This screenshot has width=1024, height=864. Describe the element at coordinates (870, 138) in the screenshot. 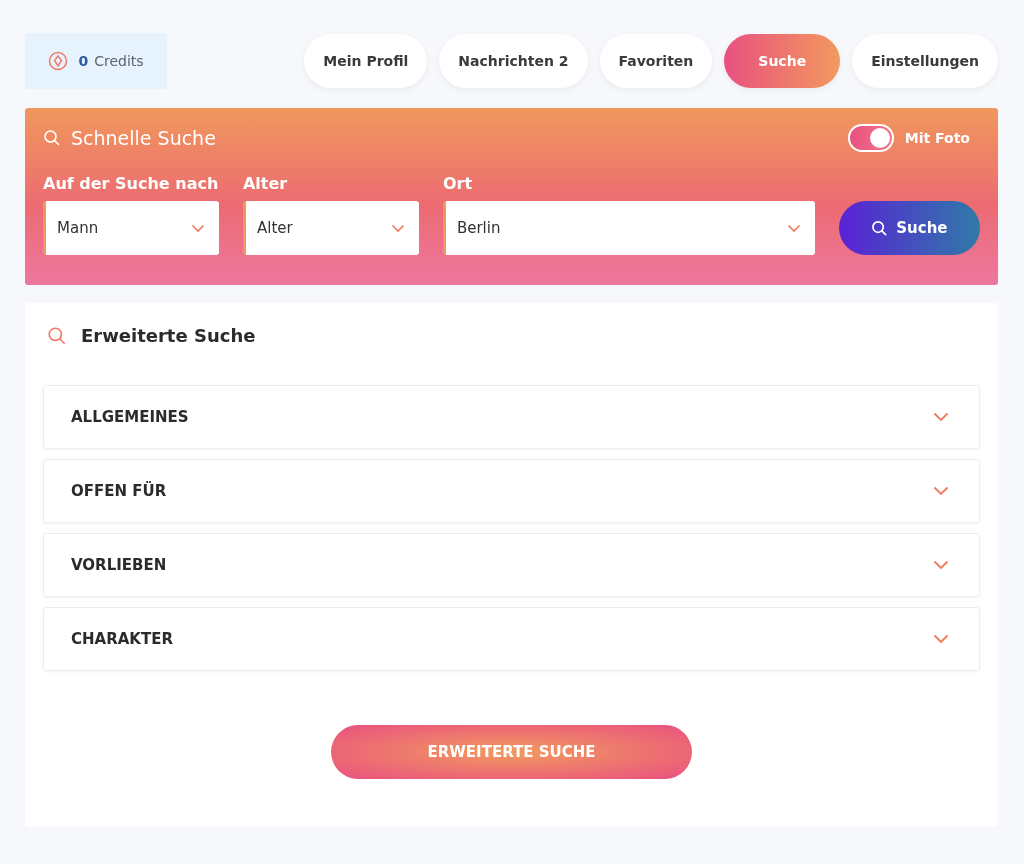

I see `photo-toggle` at that location.